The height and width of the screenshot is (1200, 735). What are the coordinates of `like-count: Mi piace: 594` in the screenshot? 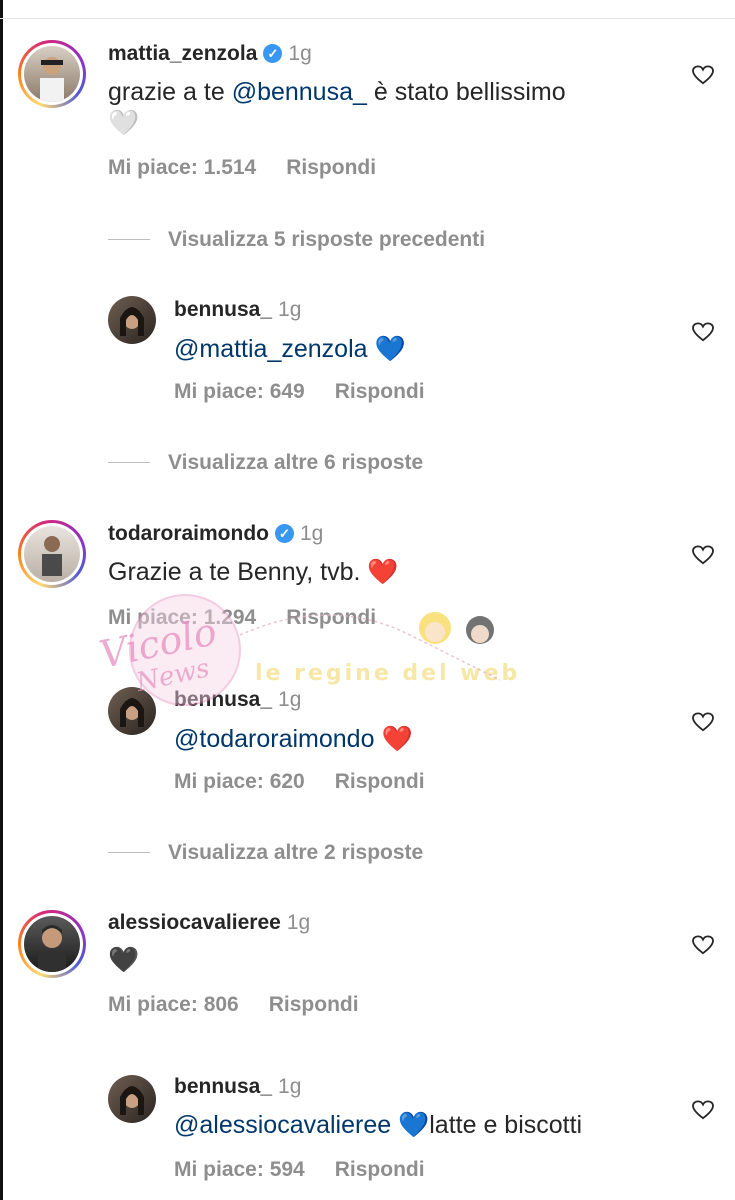 It's located at (239, 1169).